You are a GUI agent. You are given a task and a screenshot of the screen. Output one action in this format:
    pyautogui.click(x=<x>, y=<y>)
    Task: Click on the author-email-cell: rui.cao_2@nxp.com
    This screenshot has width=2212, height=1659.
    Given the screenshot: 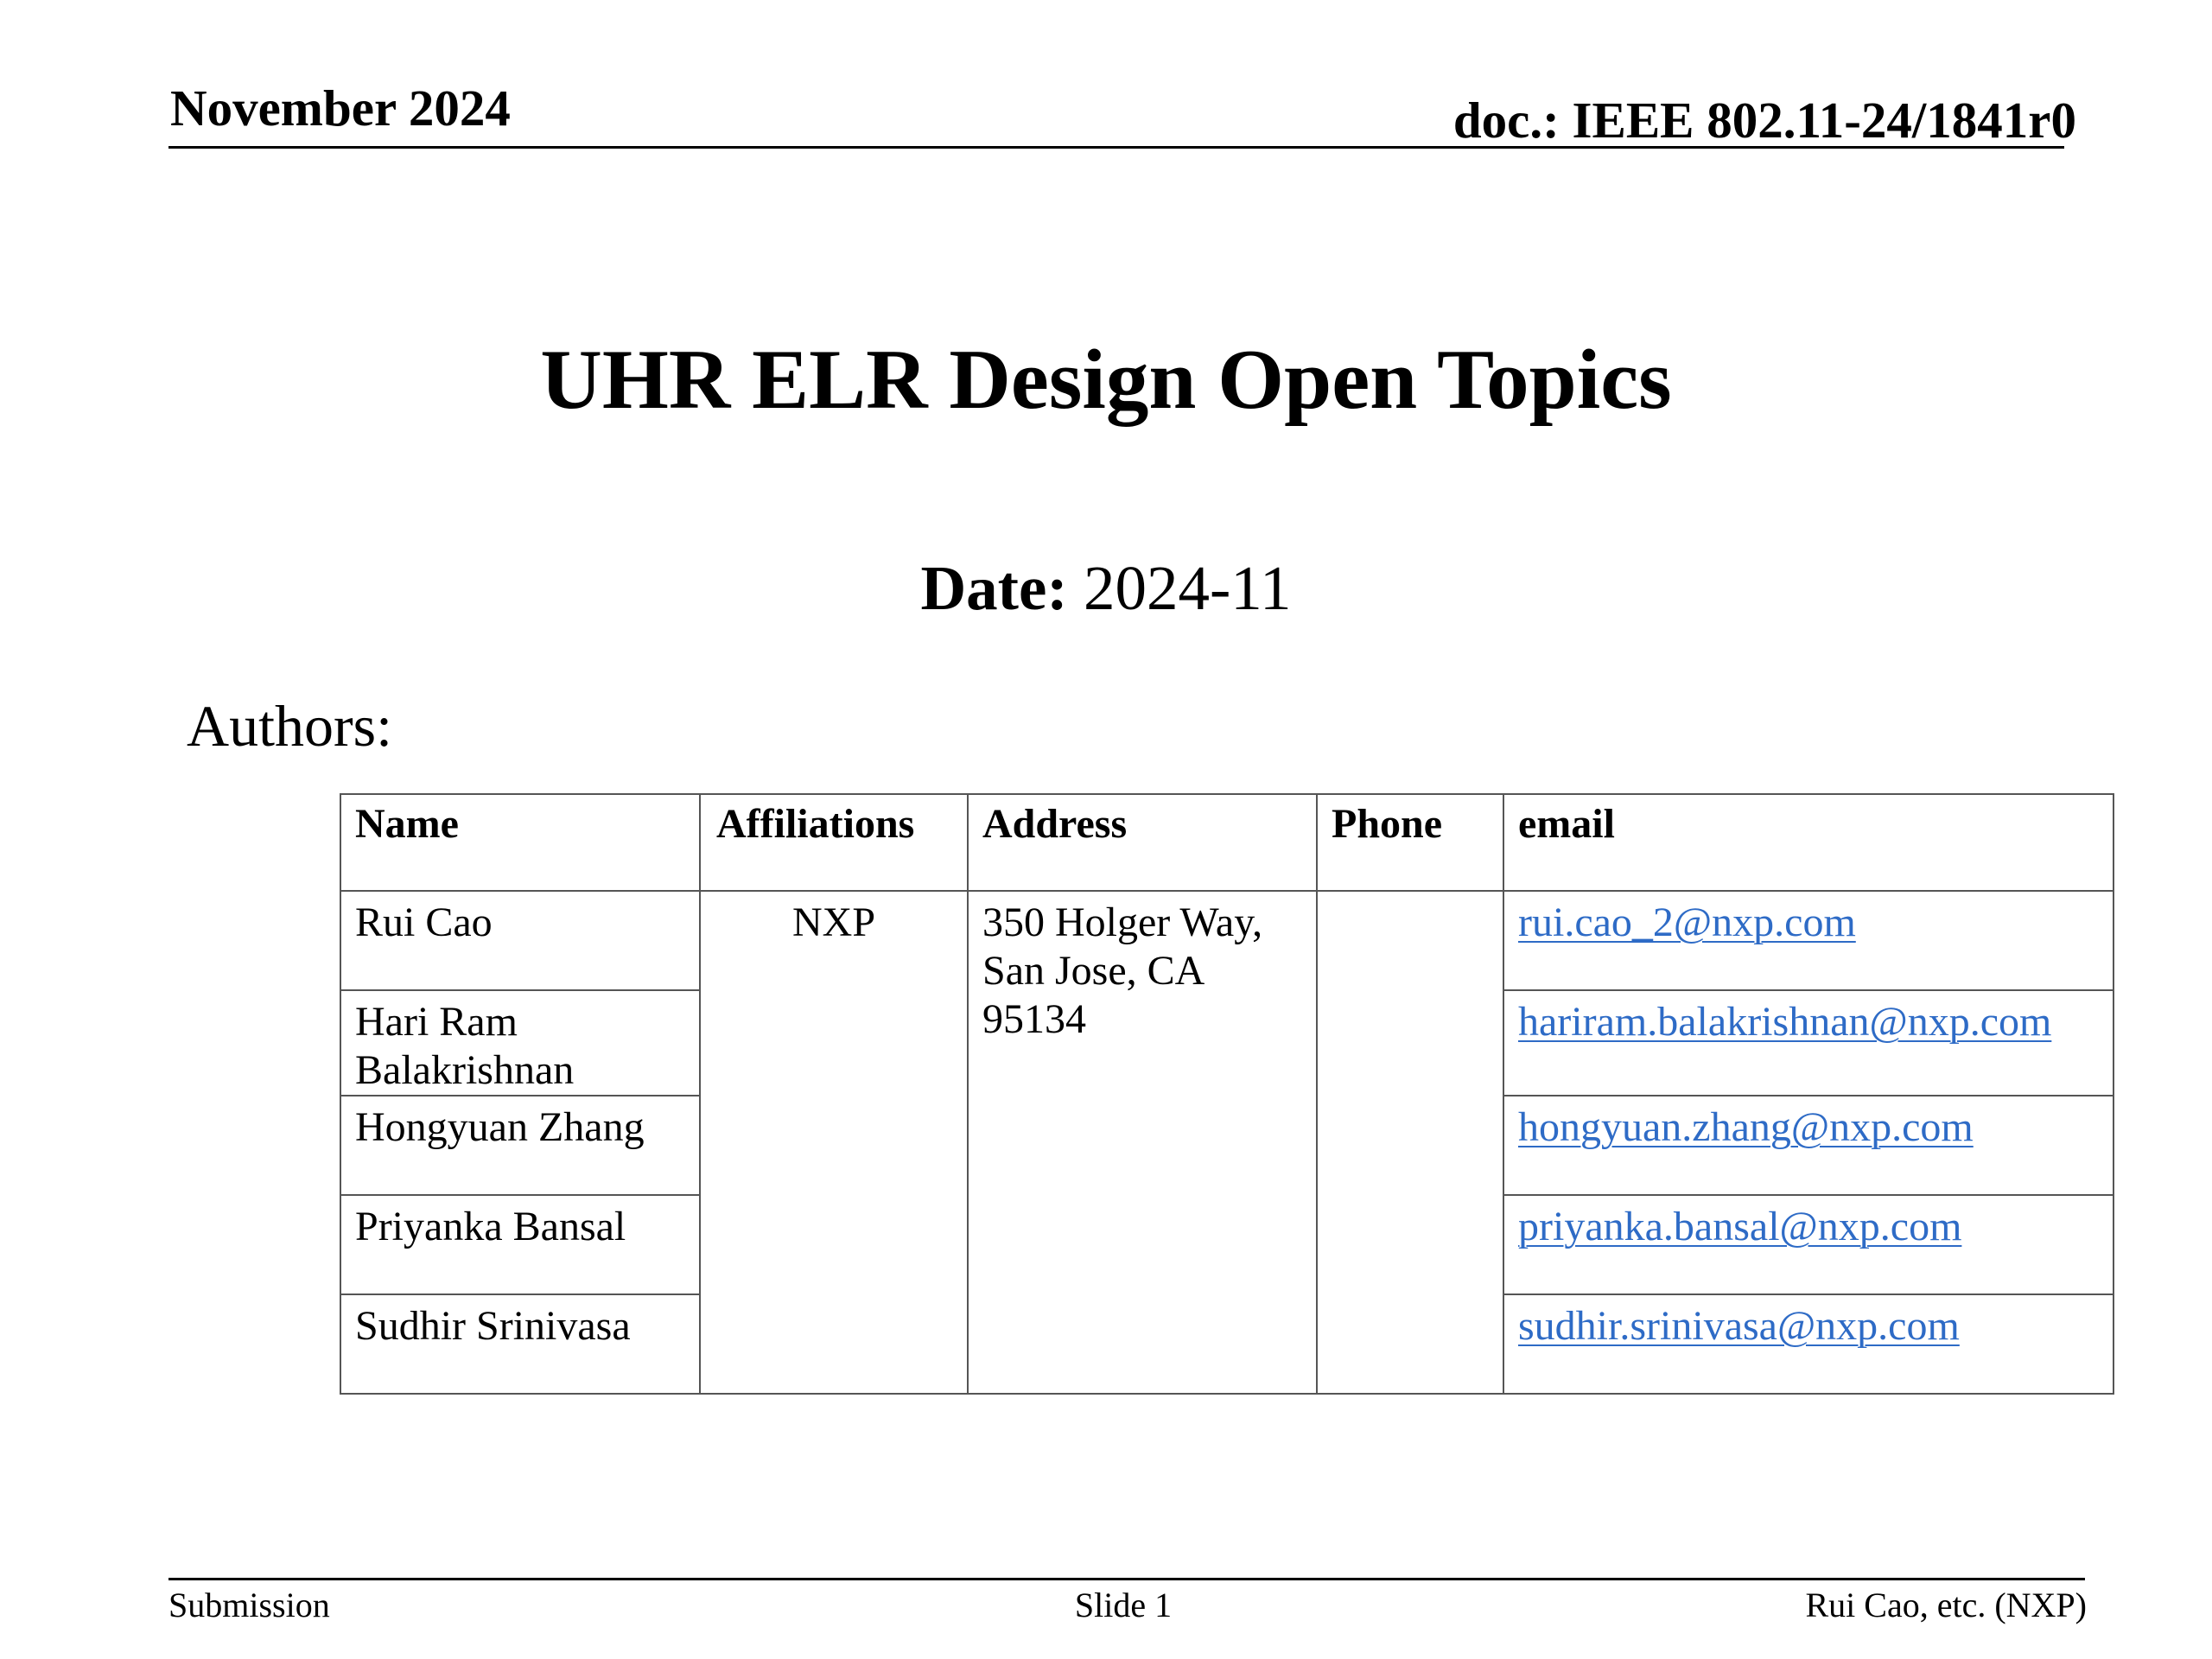 What is the action you would take?
    pyautogui.click(x=1808, y=940)
    